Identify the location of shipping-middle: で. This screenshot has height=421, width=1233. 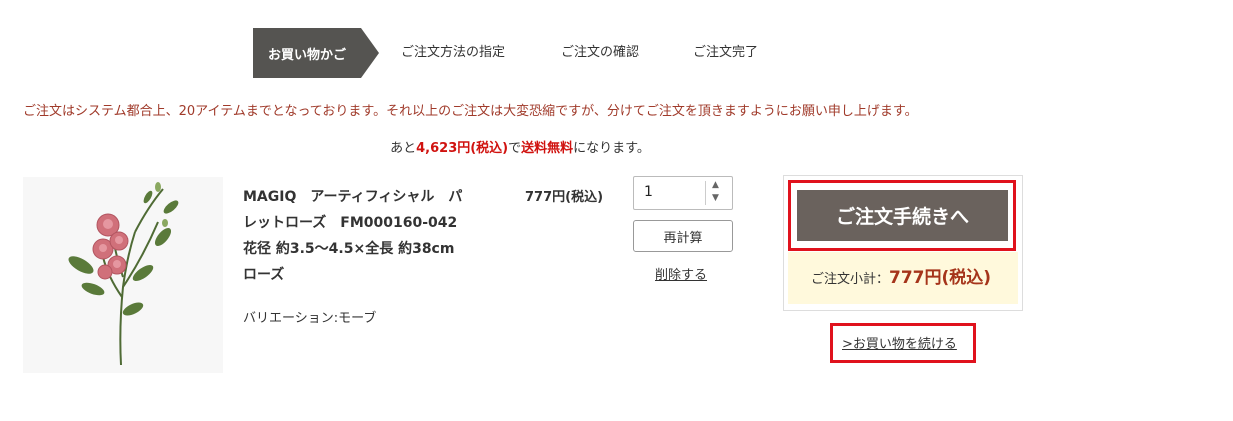
(515, 148).